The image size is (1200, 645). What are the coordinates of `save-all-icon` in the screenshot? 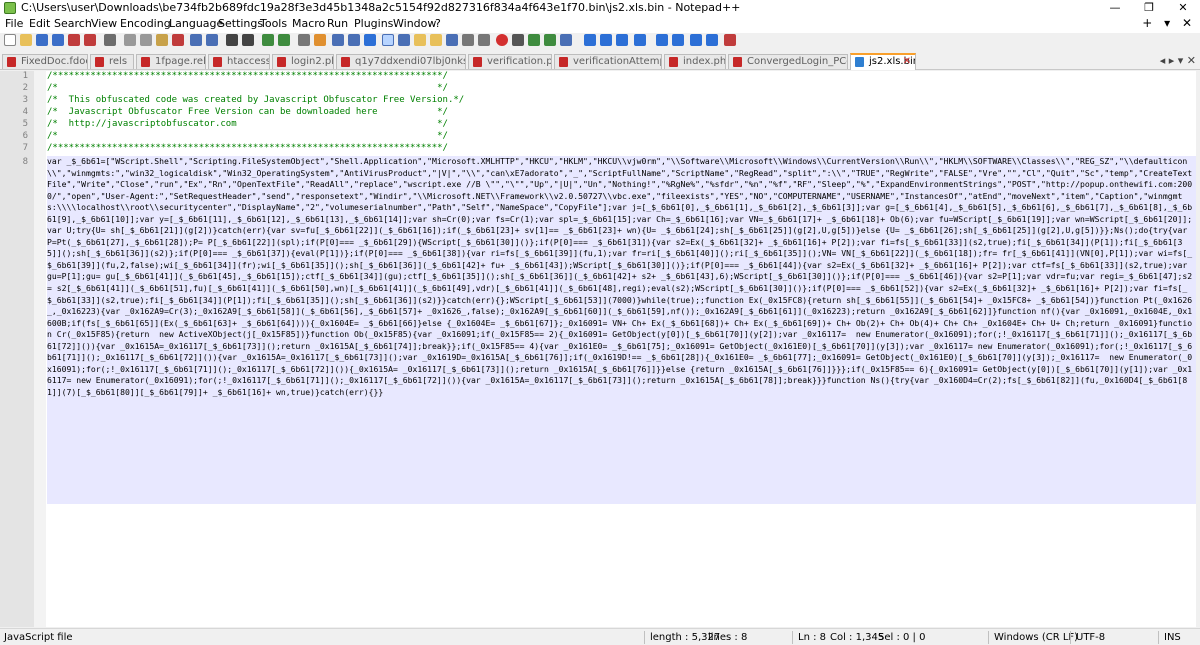 It's located at (58, 40).